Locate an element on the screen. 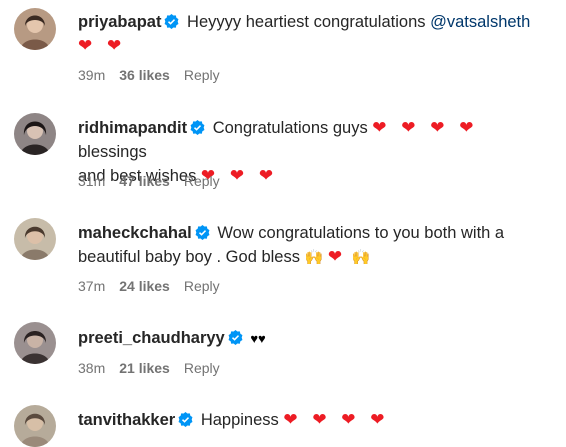 This screenshot has height=447, width=566. comment-time: 31m is located at coordinates (92, 181).